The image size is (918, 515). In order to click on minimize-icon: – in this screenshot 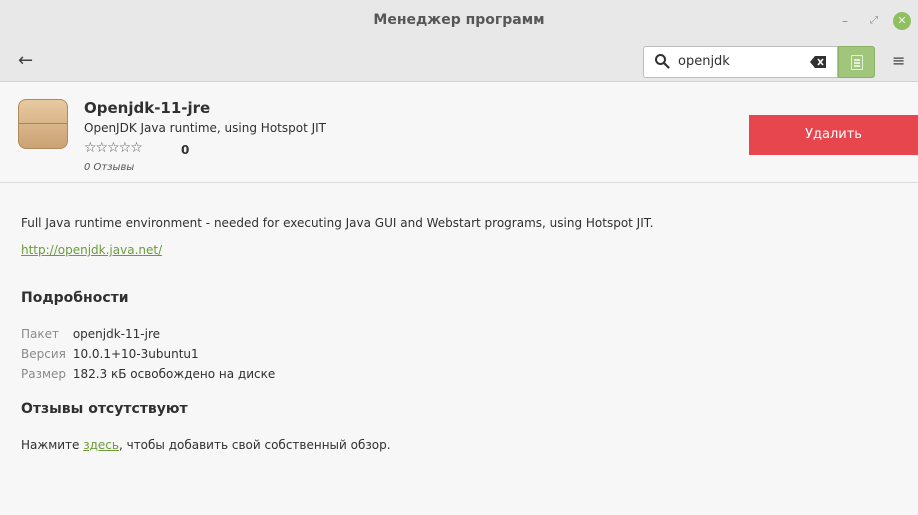, I will do `click(845, 21)`.